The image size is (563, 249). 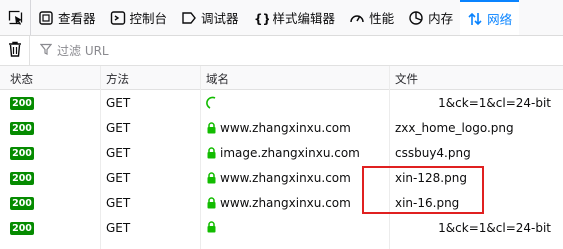 What do you see at coordinates (217, 79) in the screenshot?
I see `column-domain: 域名` at bounding box center [217, 79].